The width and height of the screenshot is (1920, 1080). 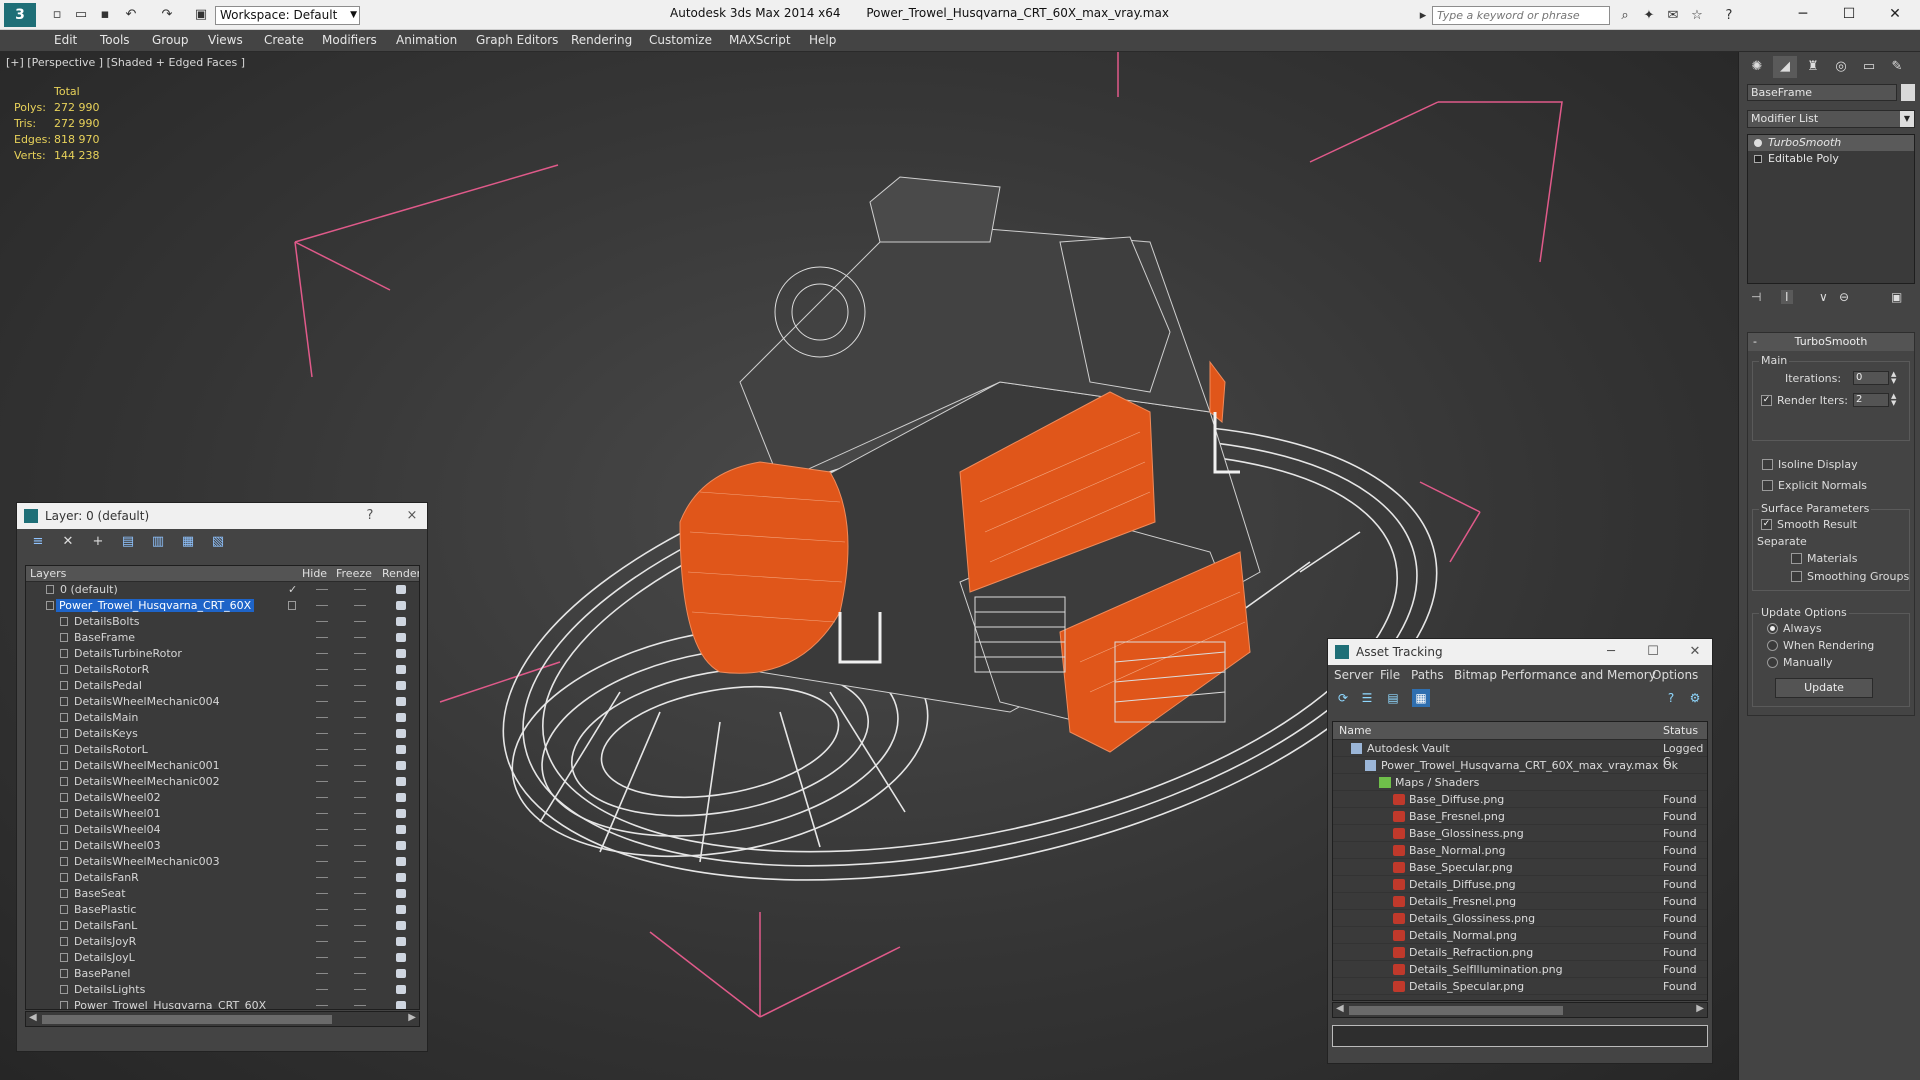 I want to click on favorites-star-icon: ☆, so click(x=1697, y=16).